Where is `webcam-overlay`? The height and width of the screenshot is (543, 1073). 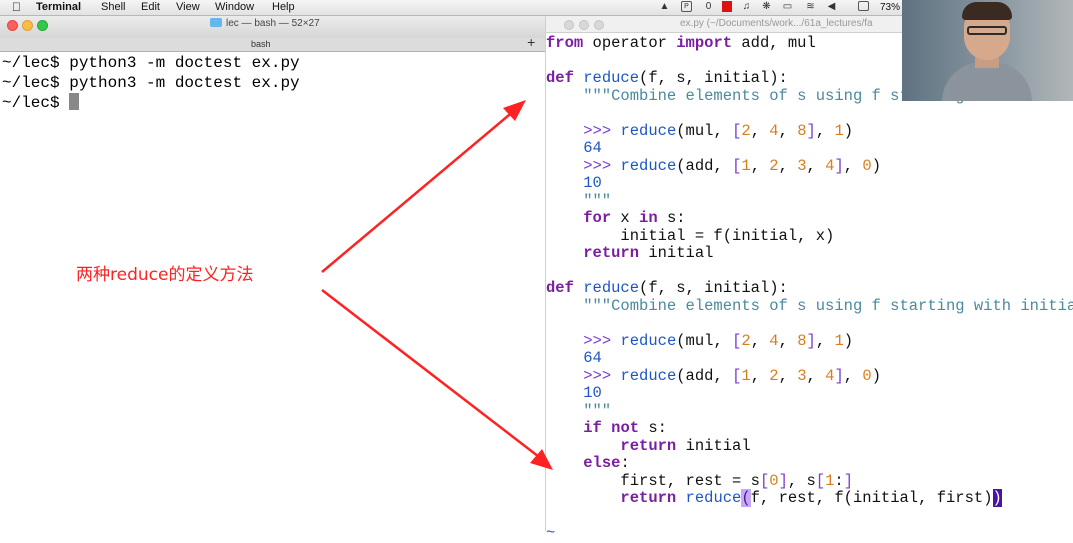
webcam-overlay is located at coordinates (987, 50).